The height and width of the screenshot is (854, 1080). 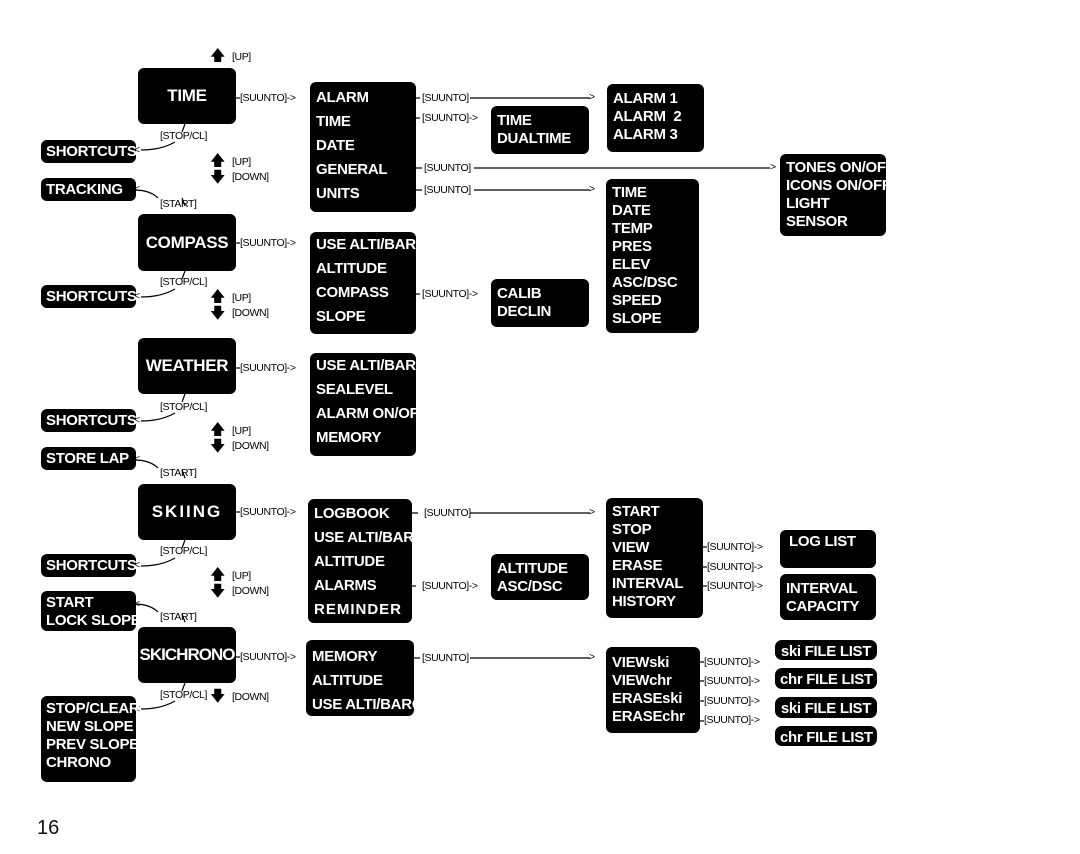 I want to click on chr-file-list-view: chr FILE LIST, so click(x=826, y=678).